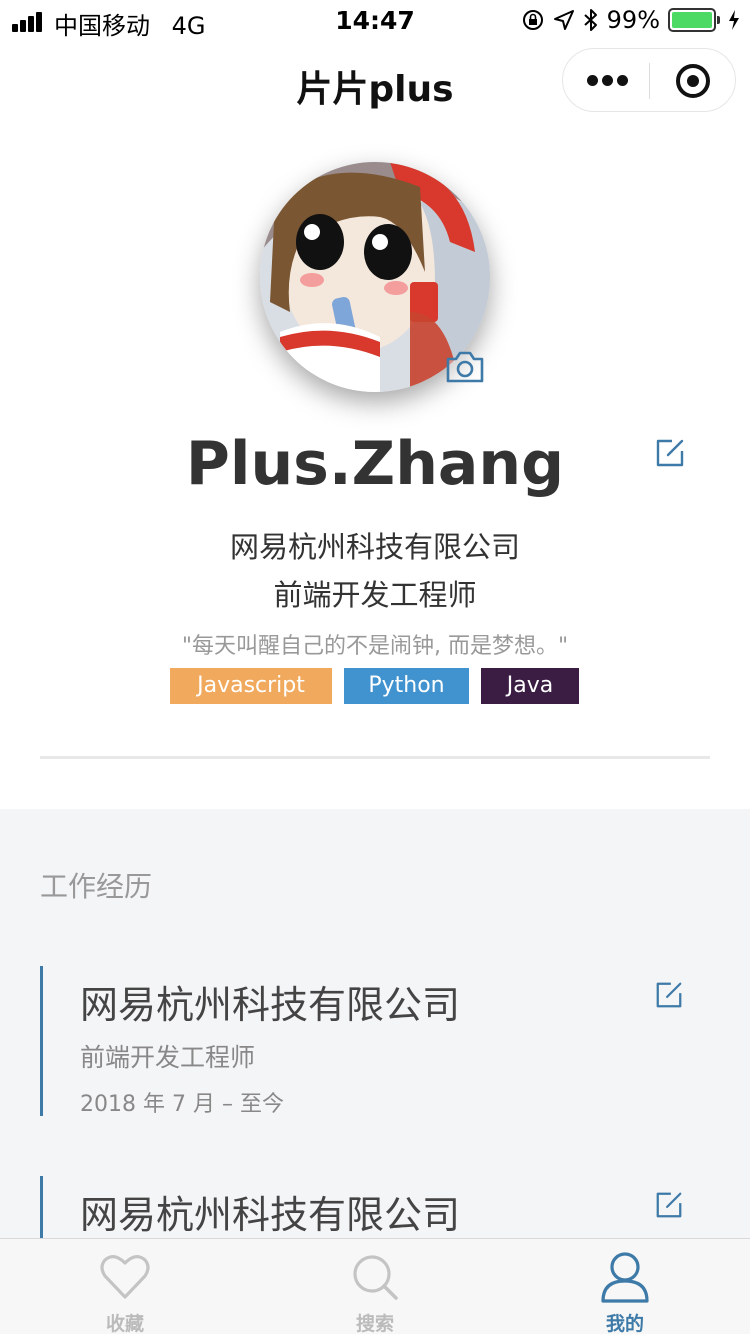 Image resolution: width=750 pixels, height=1334 pixels. What do you see at coordinates (670, 453) in the screenshot?
I see `edit-profile-icon` at bounding box center [670, 453].